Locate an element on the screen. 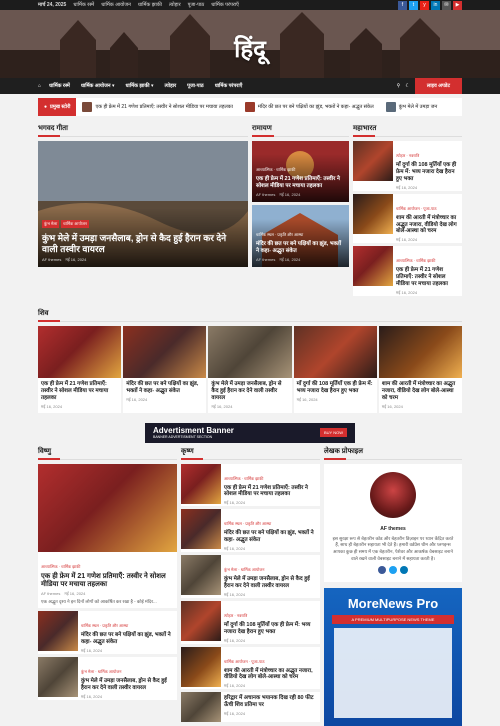  search-icon: ⚲ is located at coordinates (399, 86).